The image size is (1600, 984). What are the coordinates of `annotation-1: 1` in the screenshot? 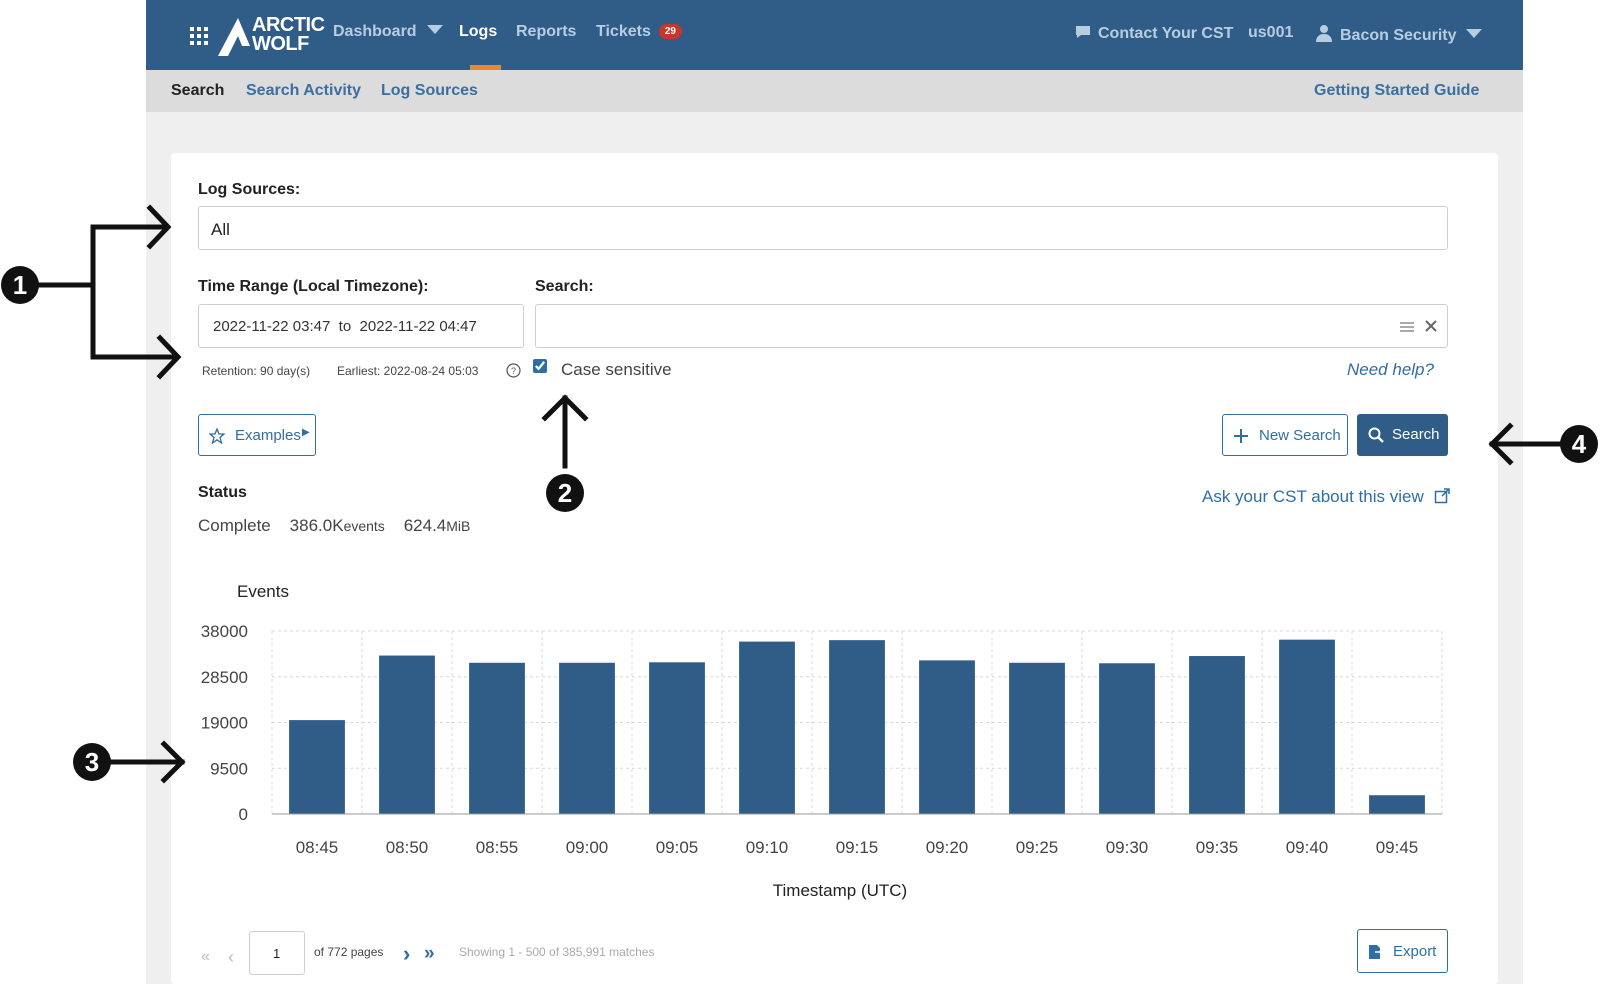 It's located at (20, 285).